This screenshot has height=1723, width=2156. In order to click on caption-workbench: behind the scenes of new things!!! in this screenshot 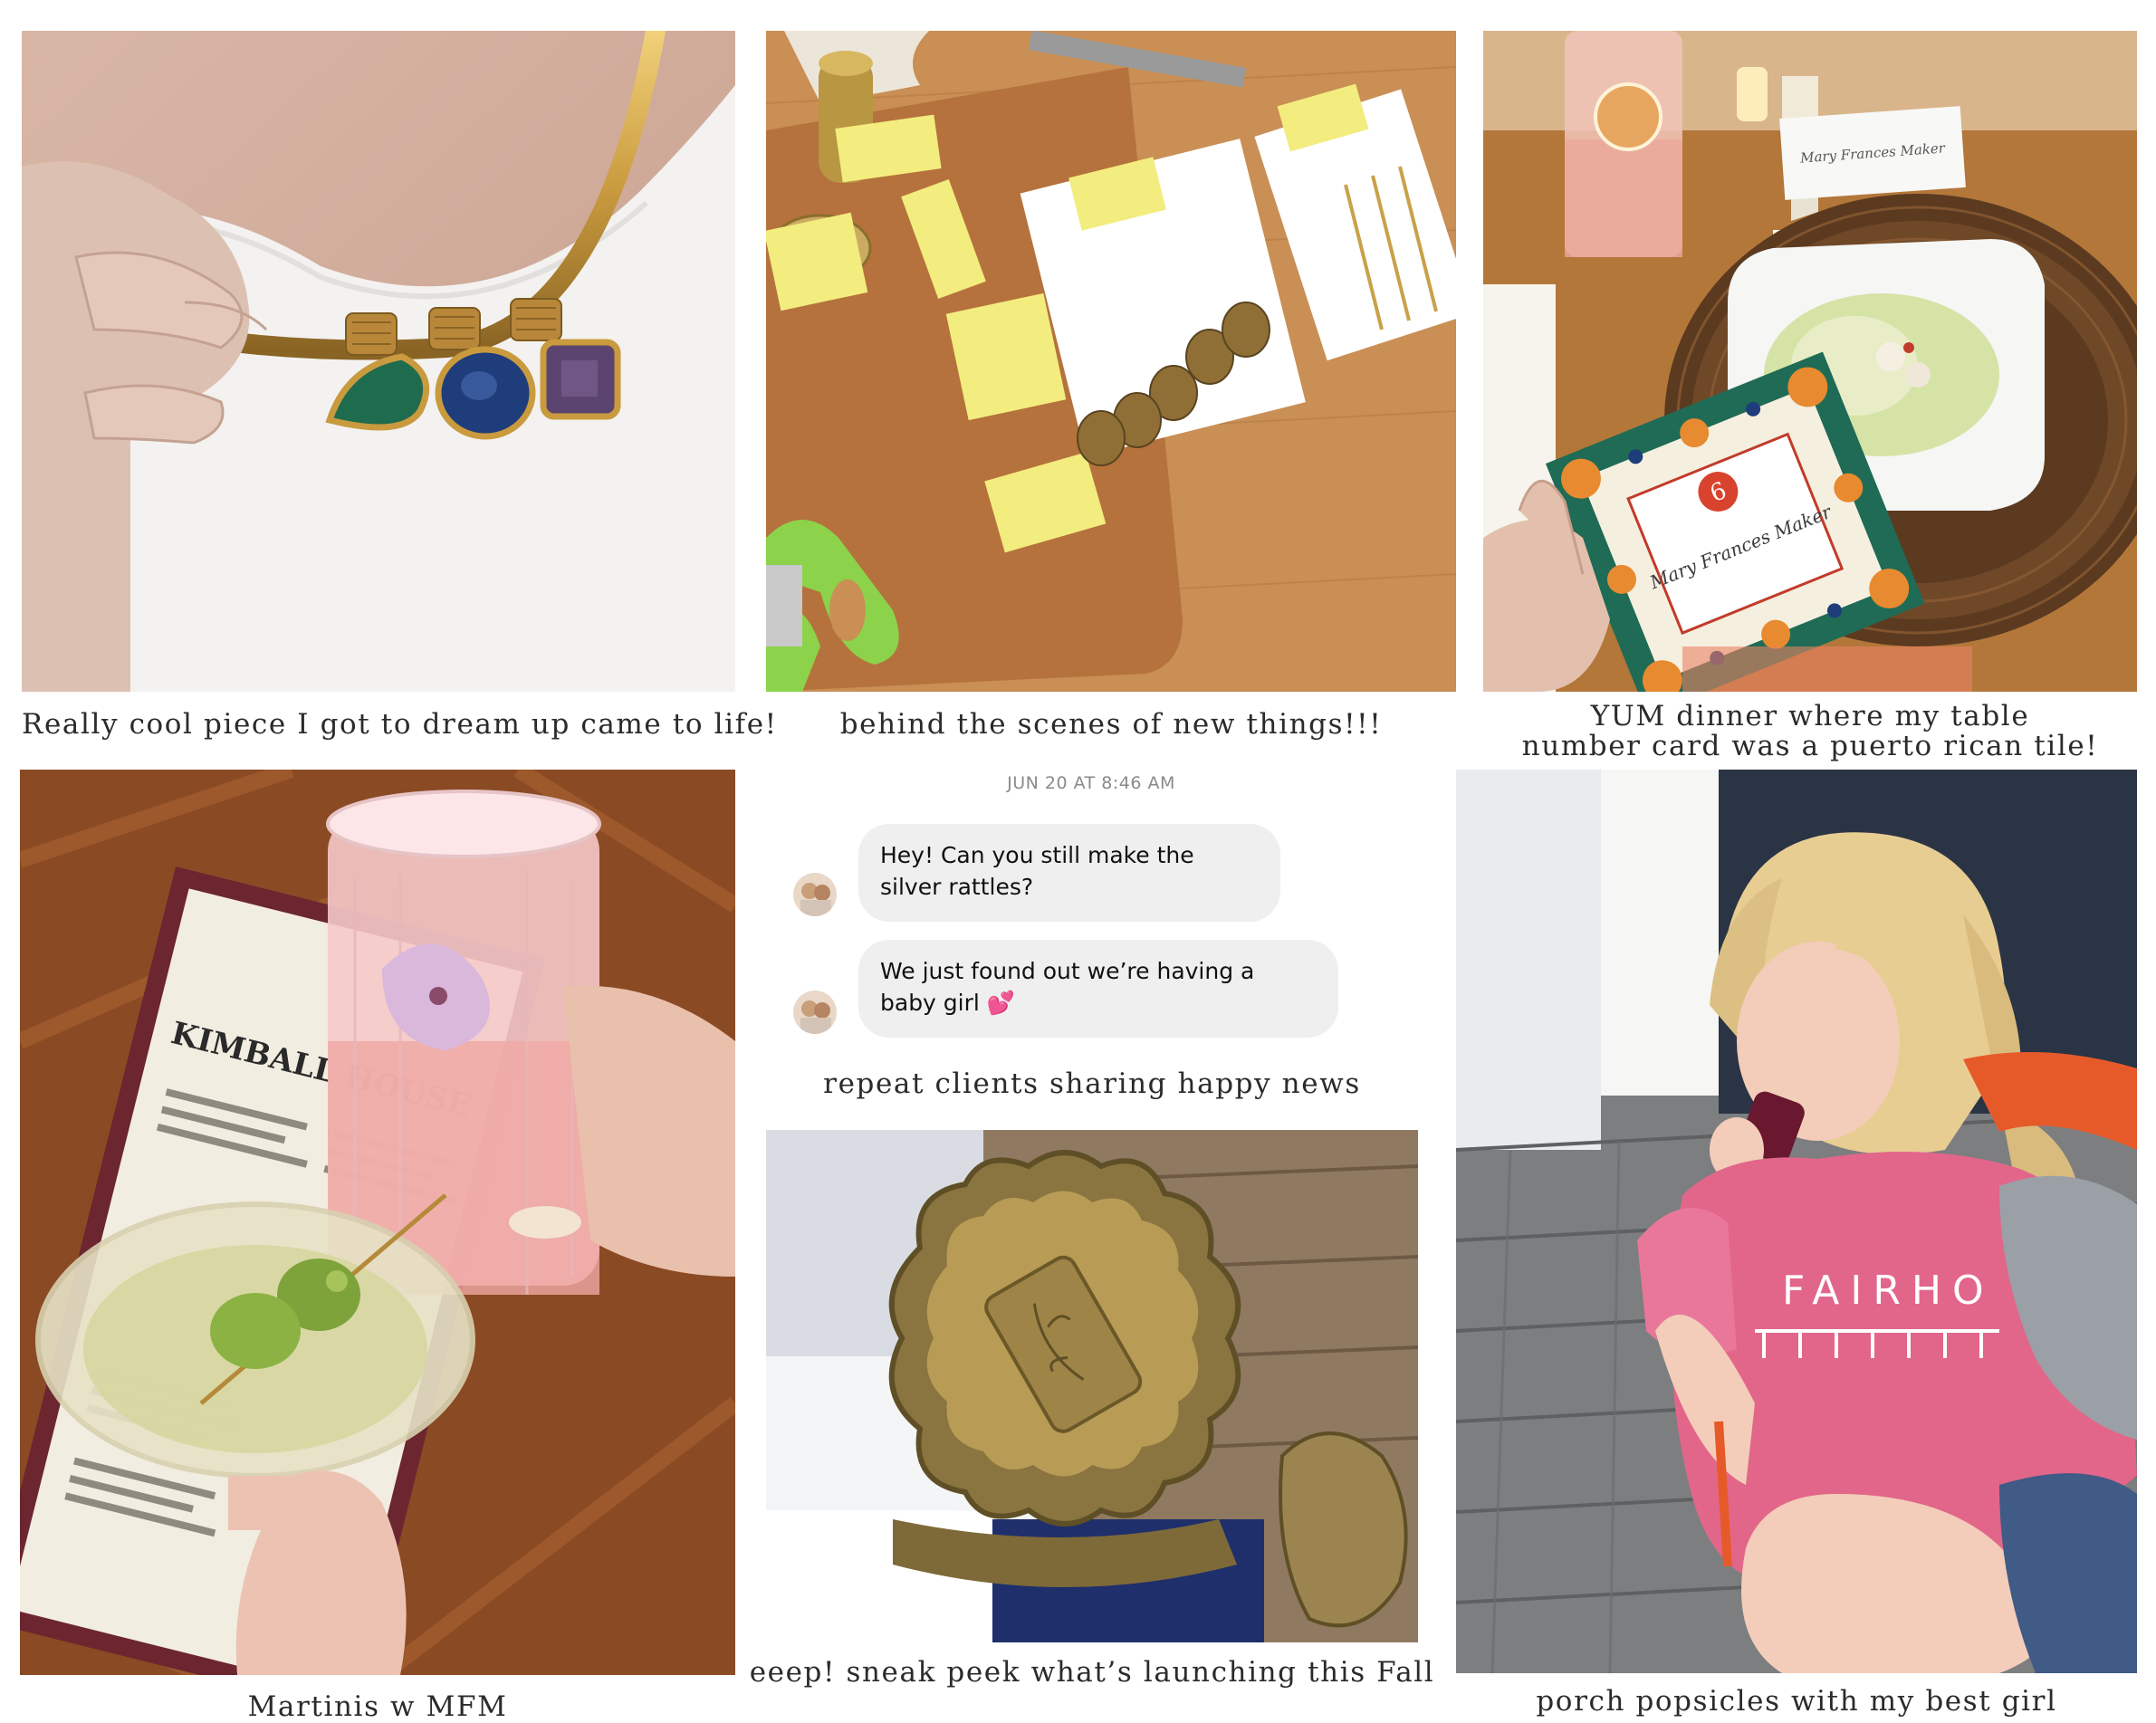, I will do `click(1111, 724)`.